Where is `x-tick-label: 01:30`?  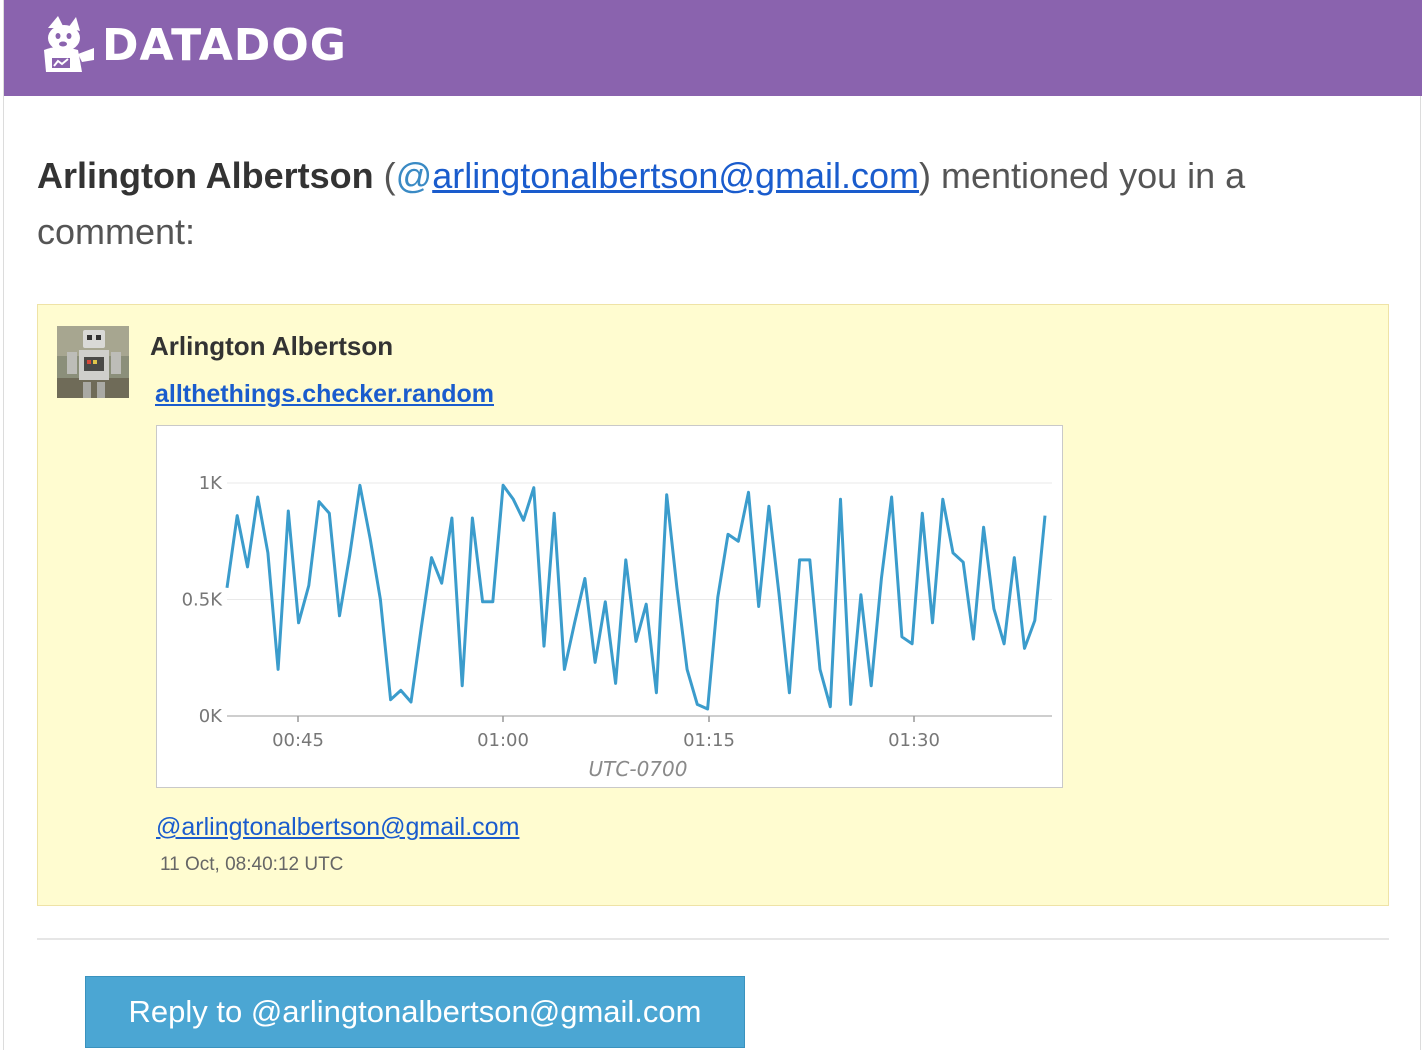
x-tick-label: 01:30 is located at coordinates (914, 740).